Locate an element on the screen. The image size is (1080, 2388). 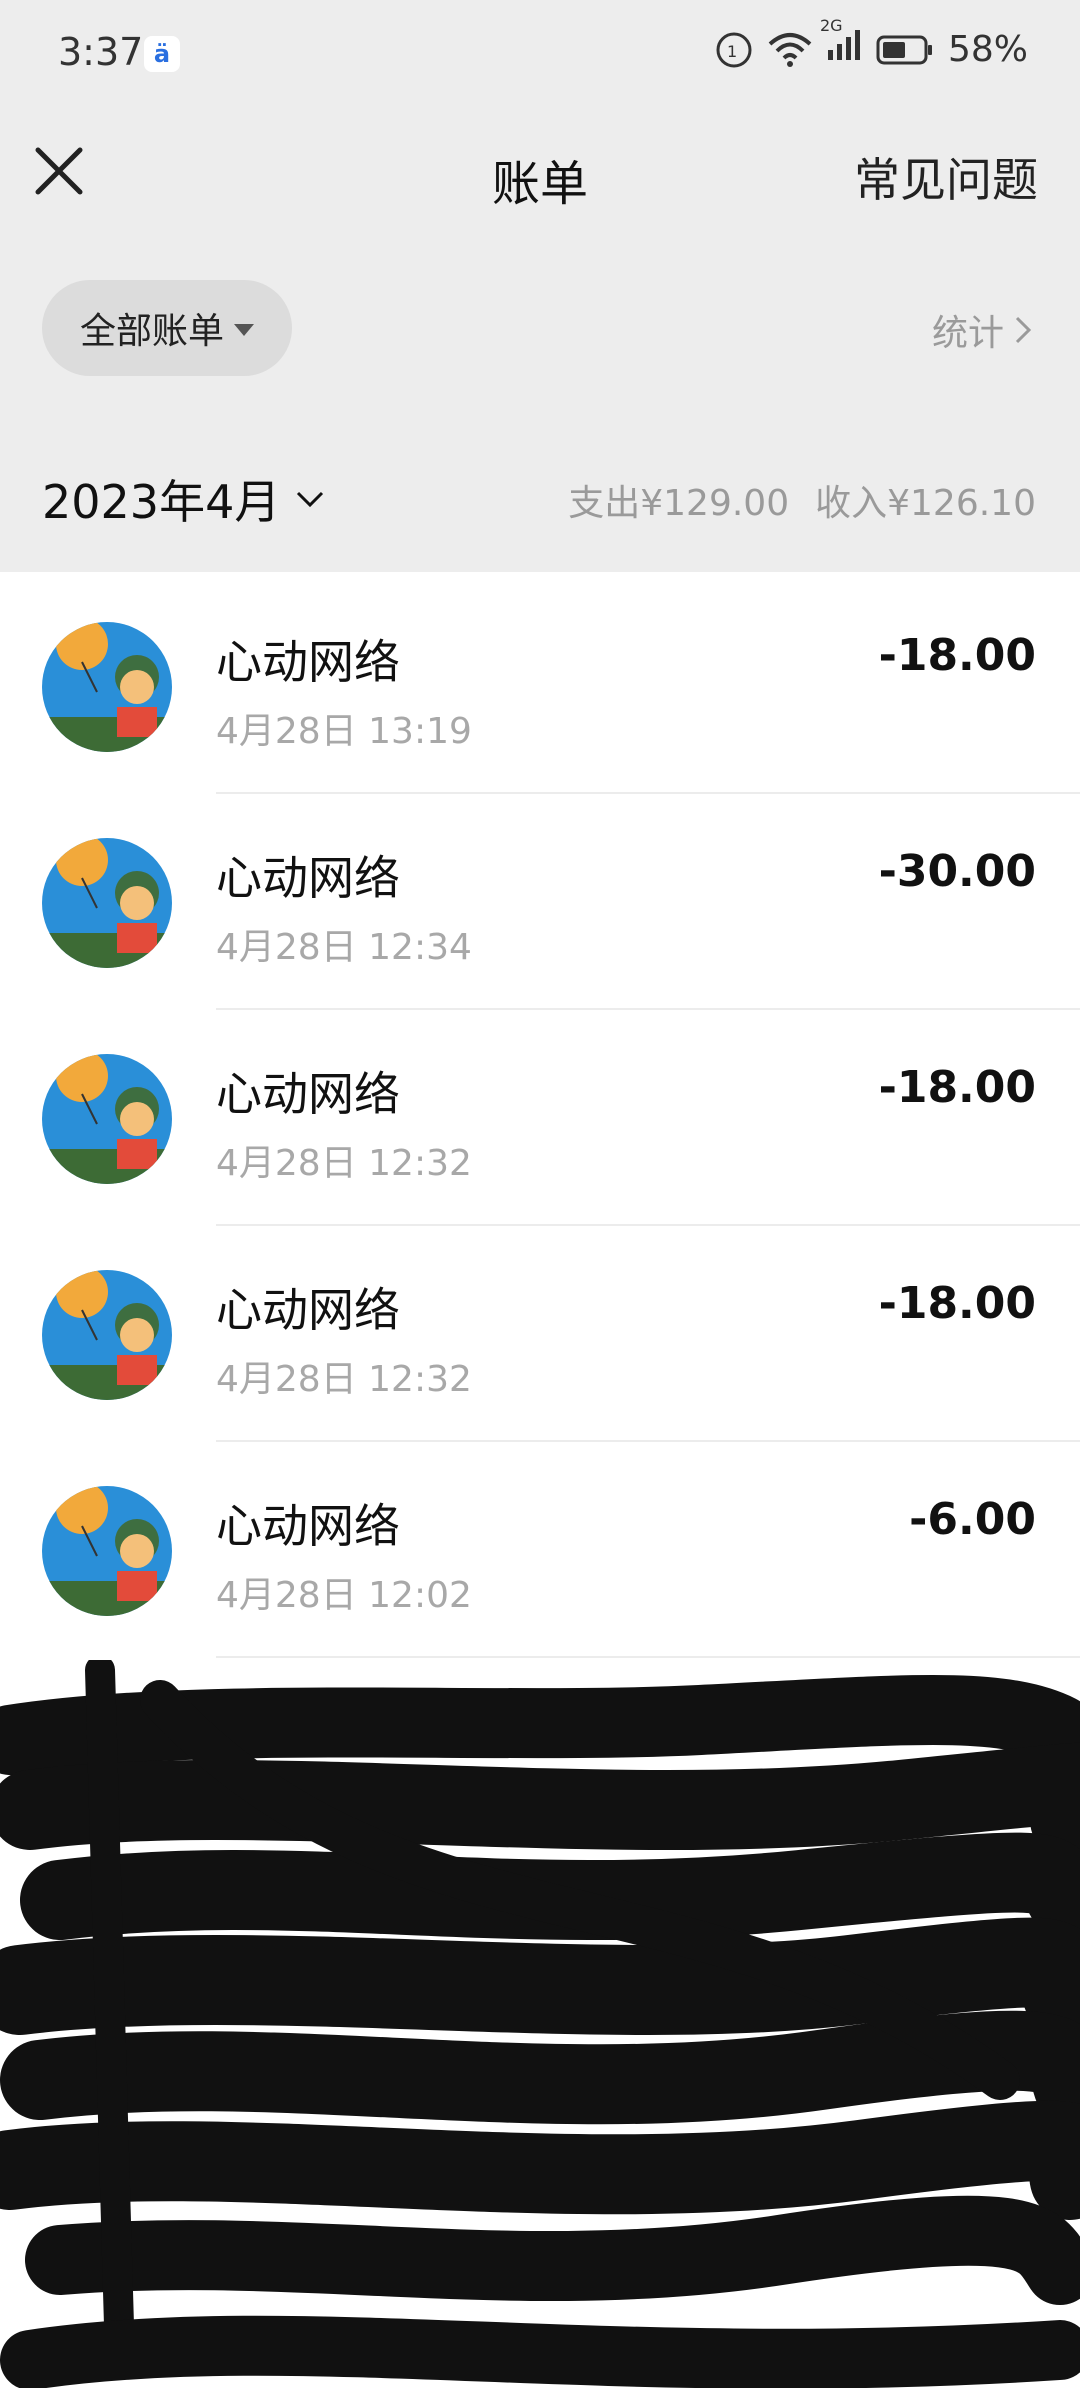
all-bills-filter: 全部账单 is located at coordinates (167, 328).